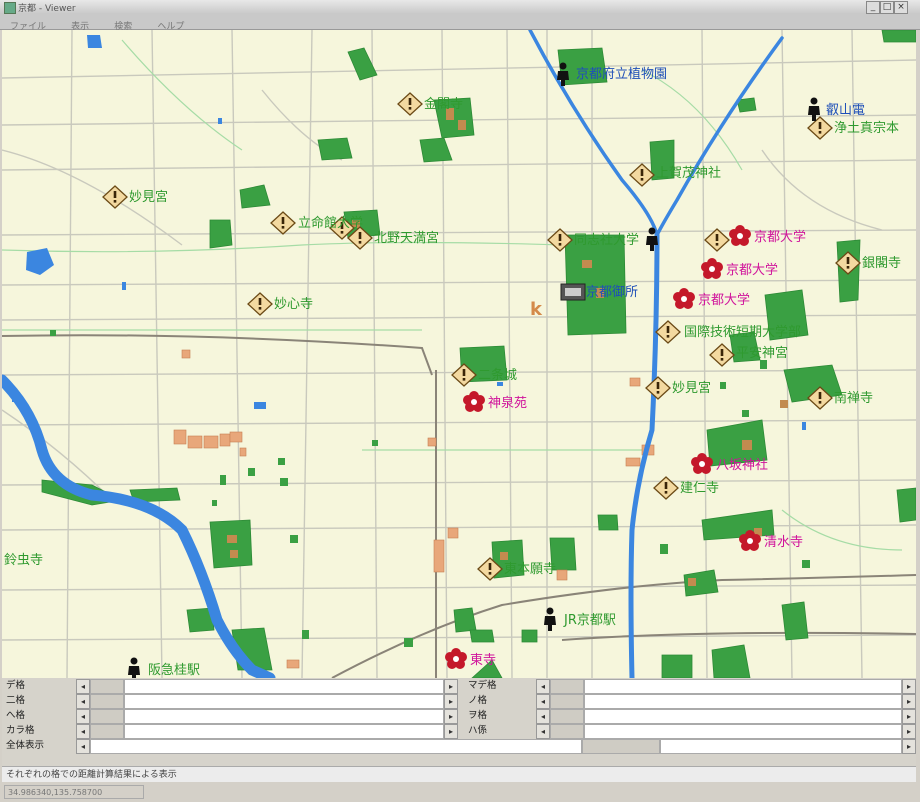 This screenshot has width=920, height=802. Describe the element at coordinates (881, 263) in the screenshot. I see `label-ginkakuji: 銀閣寺` at that location.